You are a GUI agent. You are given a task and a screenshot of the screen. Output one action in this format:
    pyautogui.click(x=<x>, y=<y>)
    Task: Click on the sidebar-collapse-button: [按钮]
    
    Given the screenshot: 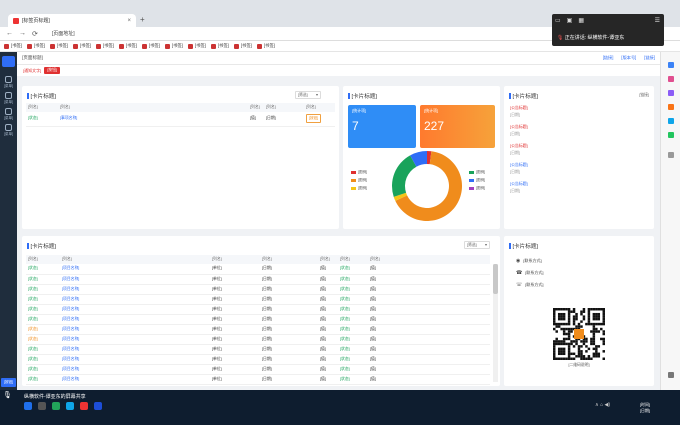 What is the action you would take?
    pyautogui.click(x=8, y=382)
    